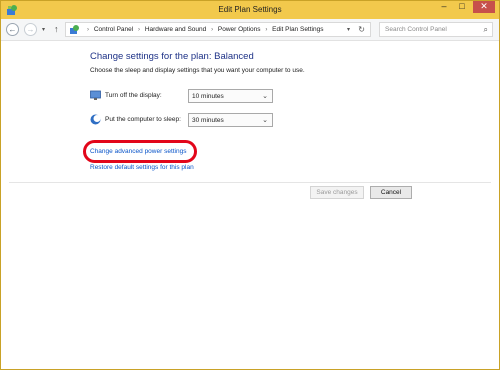 The image size is (500, 370). I want to click on sleep-timeout-label: Put the computer to sleep:, so click(143, 119).